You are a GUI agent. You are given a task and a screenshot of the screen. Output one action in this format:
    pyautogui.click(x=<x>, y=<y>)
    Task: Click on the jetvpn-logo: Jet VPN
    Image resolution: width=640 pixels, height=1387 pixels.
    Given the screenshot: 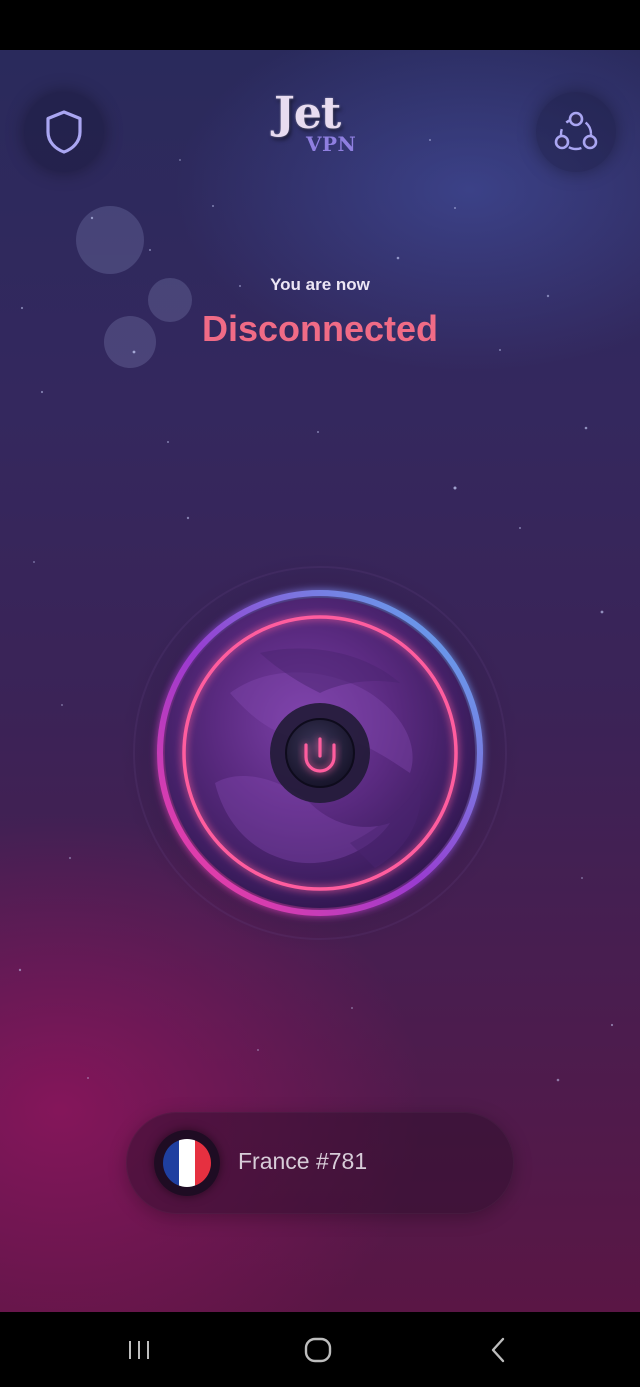 What is the action you would take?
    pyautogui.click(x=322, y=124)
    